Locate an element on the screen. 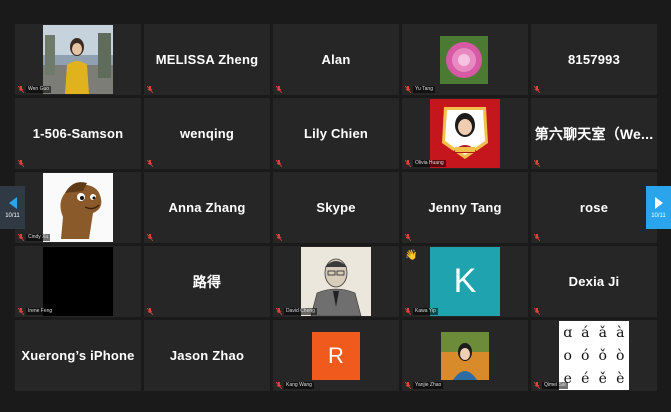 The image size is (671, 412). avatar-initial: K is located at coordinates (465, 281).